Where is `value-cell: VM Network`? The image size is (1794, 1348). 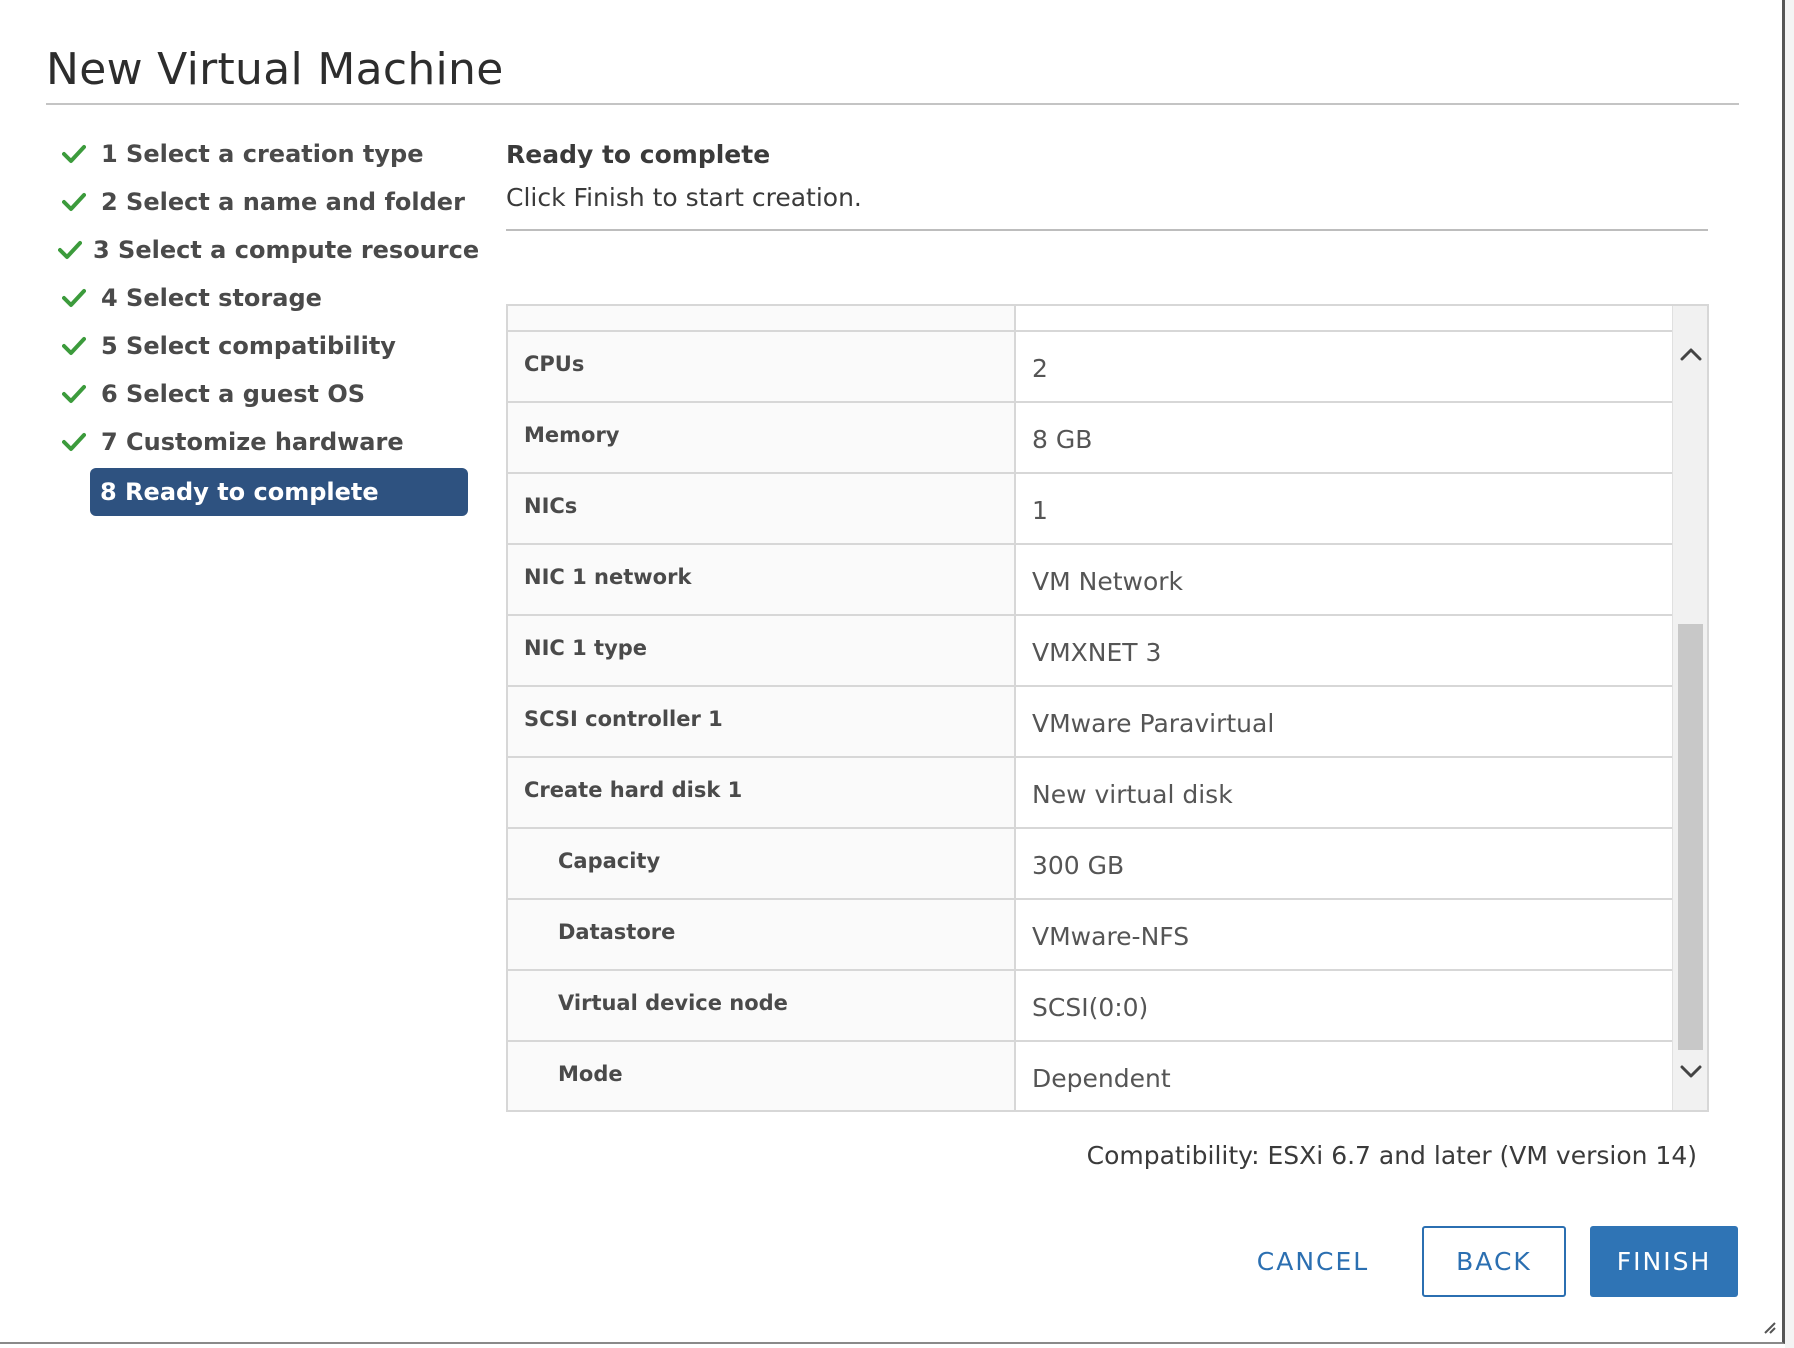
value-cell: VM Network is located at coordinates (1344, 579).